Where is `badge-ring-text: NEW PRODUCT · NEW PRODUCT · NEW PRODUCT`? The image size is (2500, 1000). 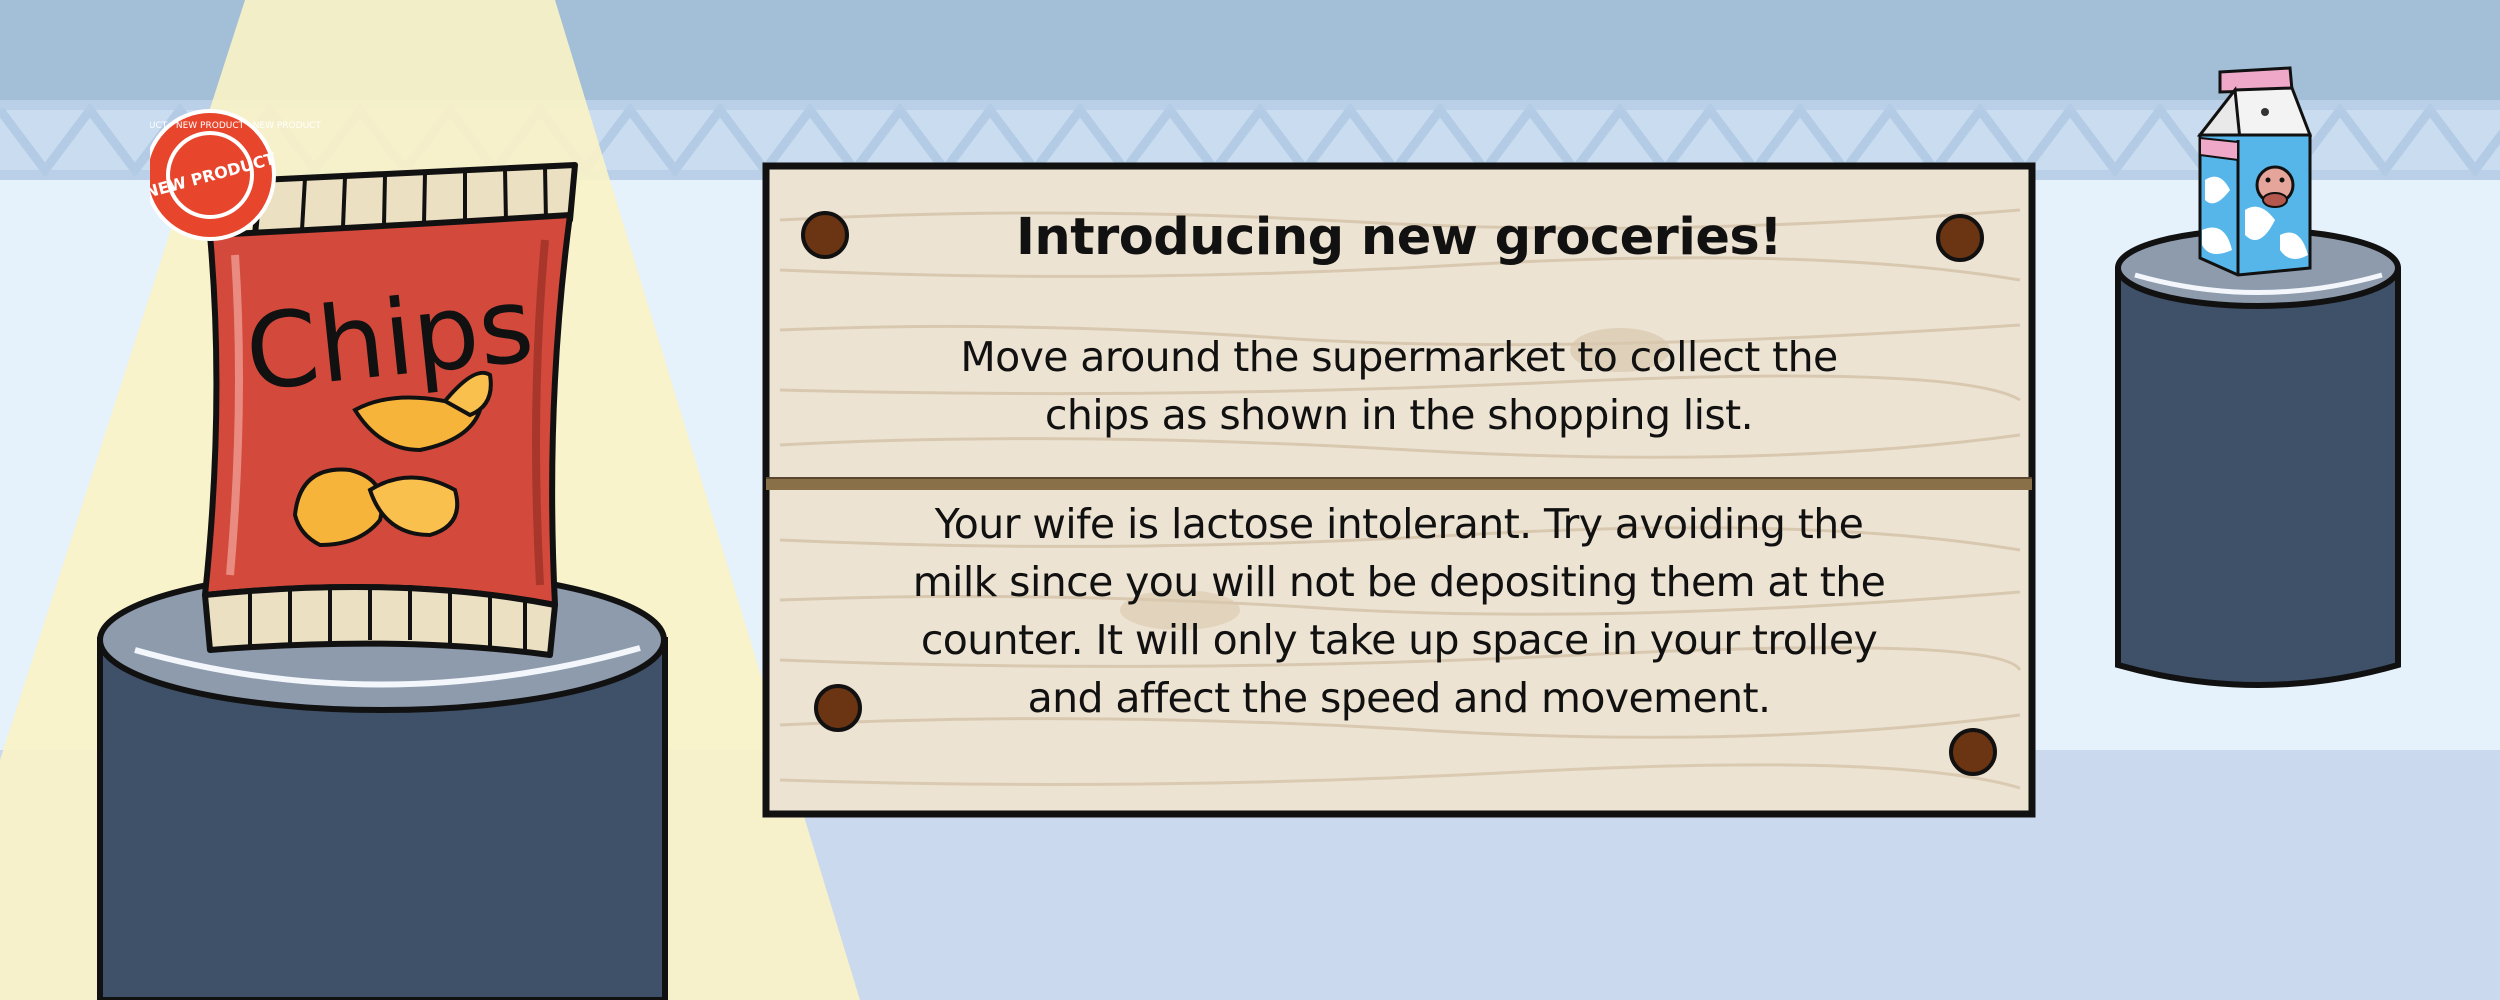 badge-ring-text: NEW PRODUCT · NEW PRODUCT · NEW PRODUCT is located at coordinates (235, 126).